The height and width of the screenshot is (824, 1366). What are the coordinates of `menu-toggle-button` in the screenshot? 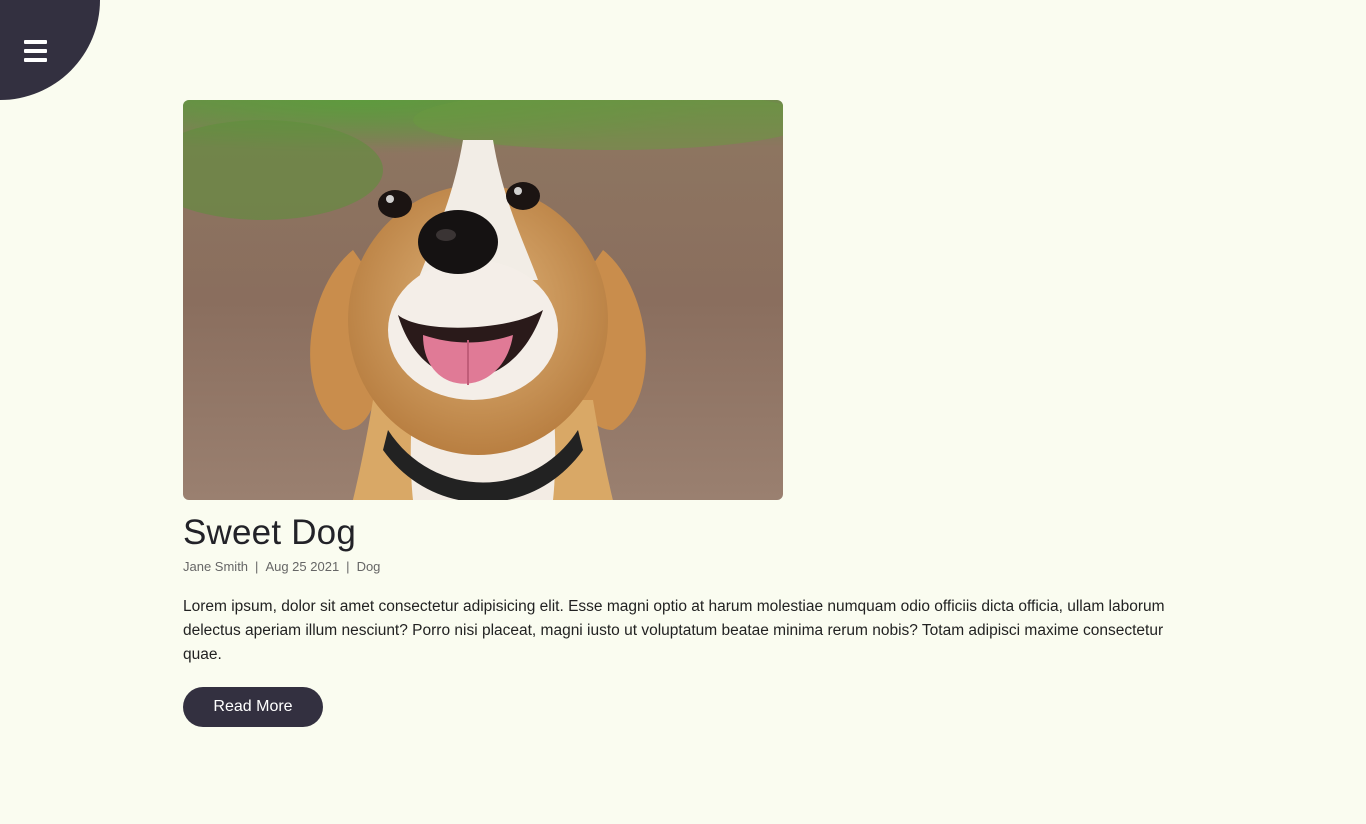 It's located at (50, 50).